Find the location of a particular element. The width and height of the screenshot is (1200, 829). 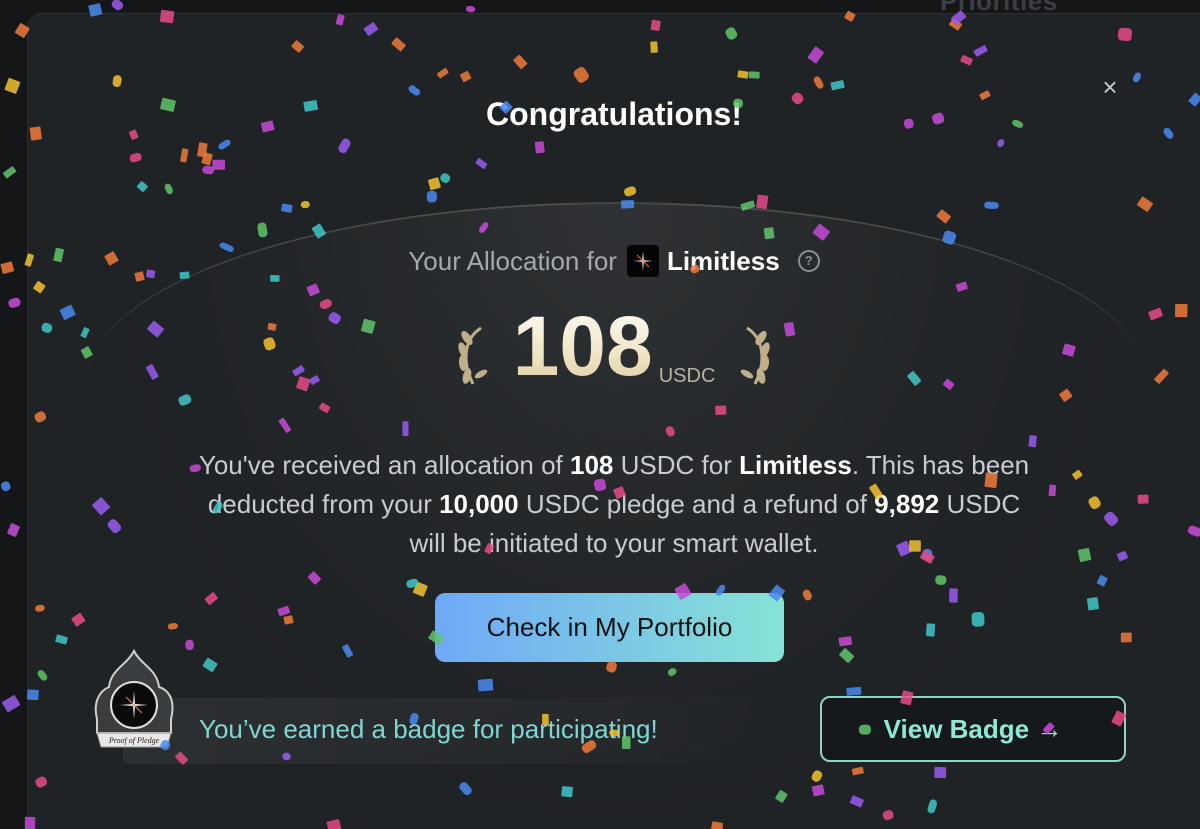

check-portfolio-button: Check in My Portfolio is located at coordinates (609, 627).